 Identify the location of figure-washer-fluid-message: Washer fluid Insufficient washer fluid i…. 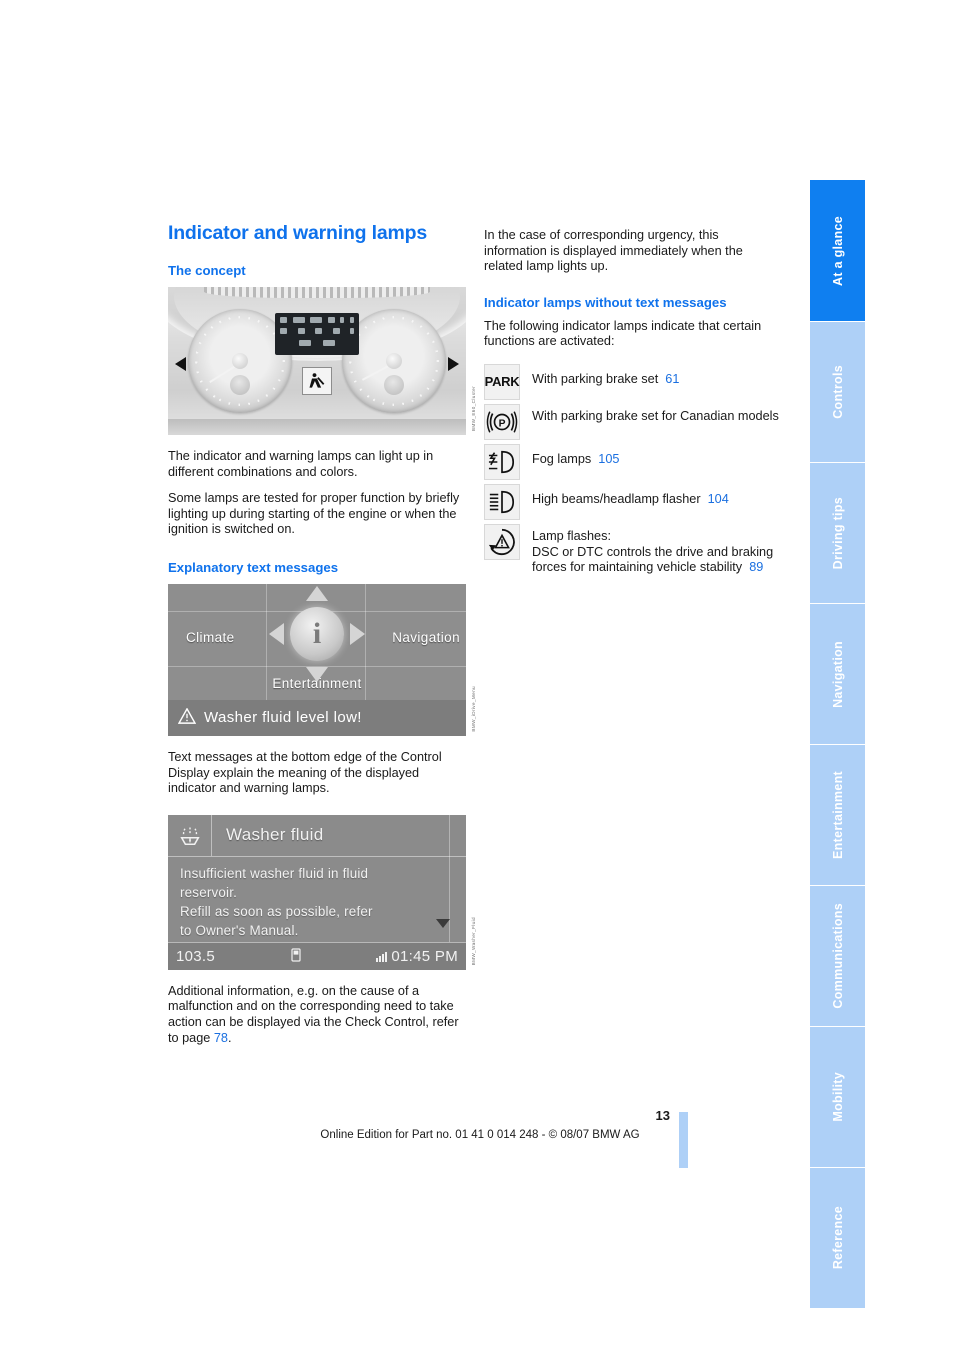
(322, 892).